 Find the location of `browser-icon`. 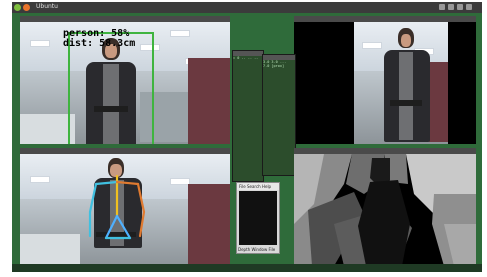

browser-icon is located at coordinates (26, 7).